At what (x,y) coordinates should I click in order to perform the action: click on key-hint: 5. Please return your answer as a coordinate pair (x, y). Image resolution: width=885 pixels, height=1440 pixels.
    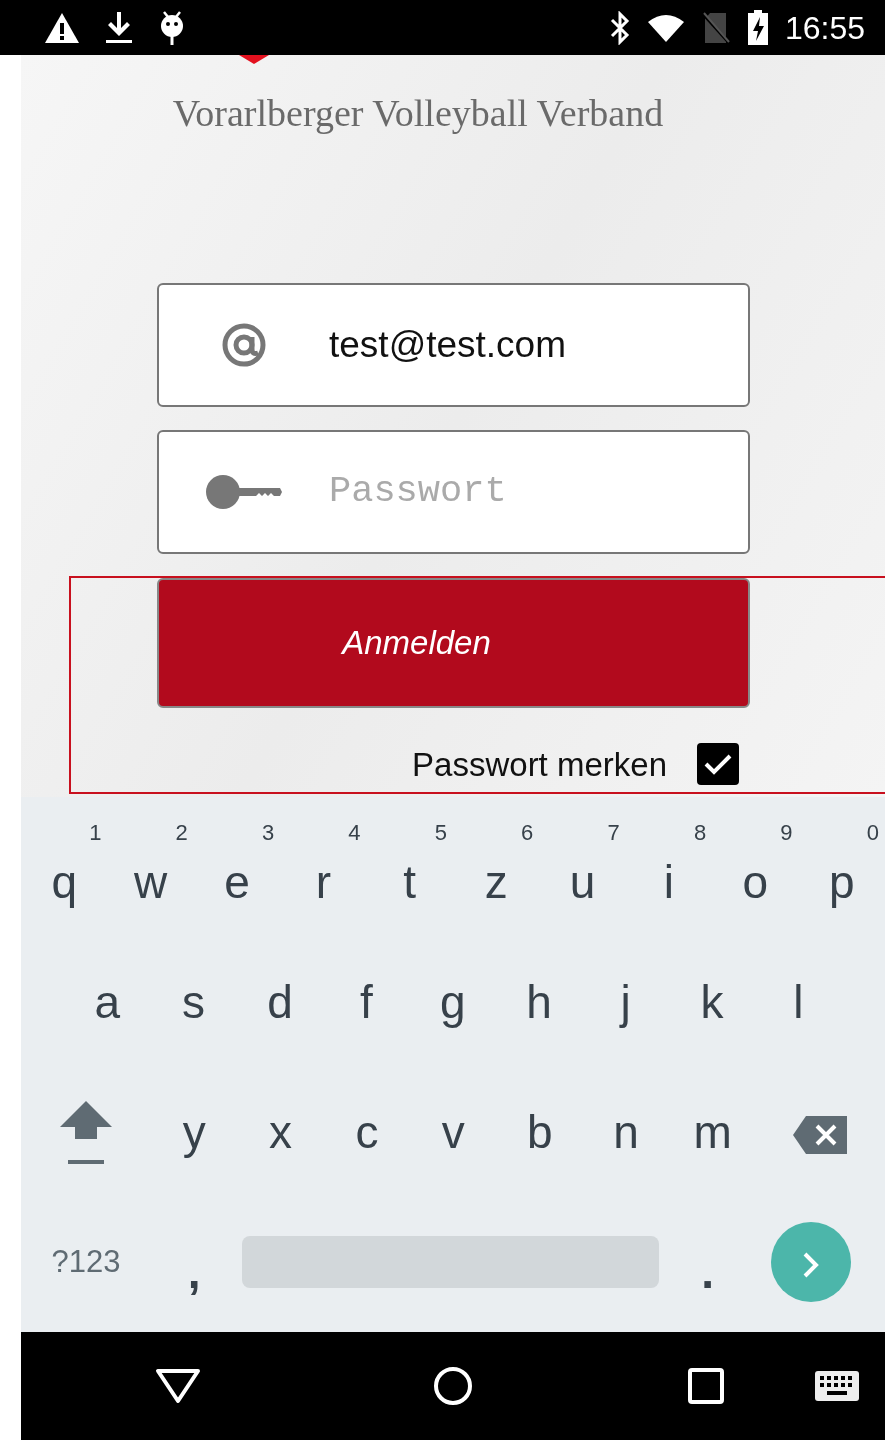
    Looking at the image, I should click on (440, 833).